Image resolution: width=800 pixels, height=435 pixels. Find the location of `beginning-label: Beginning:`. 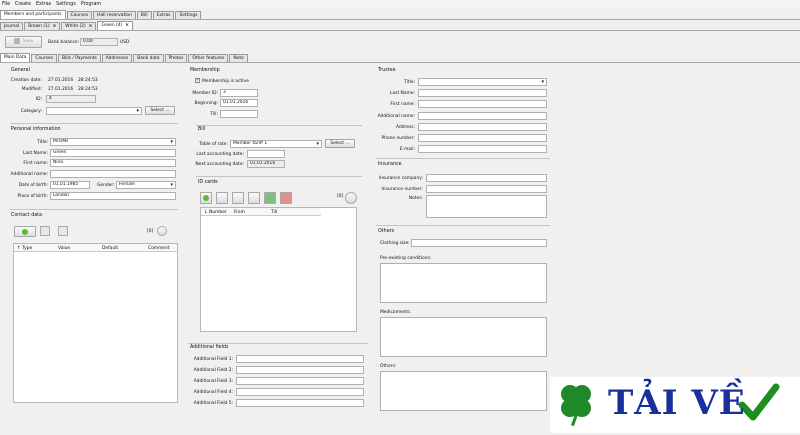

beginning-label: Beginning: is located at coordinates (206, 103).